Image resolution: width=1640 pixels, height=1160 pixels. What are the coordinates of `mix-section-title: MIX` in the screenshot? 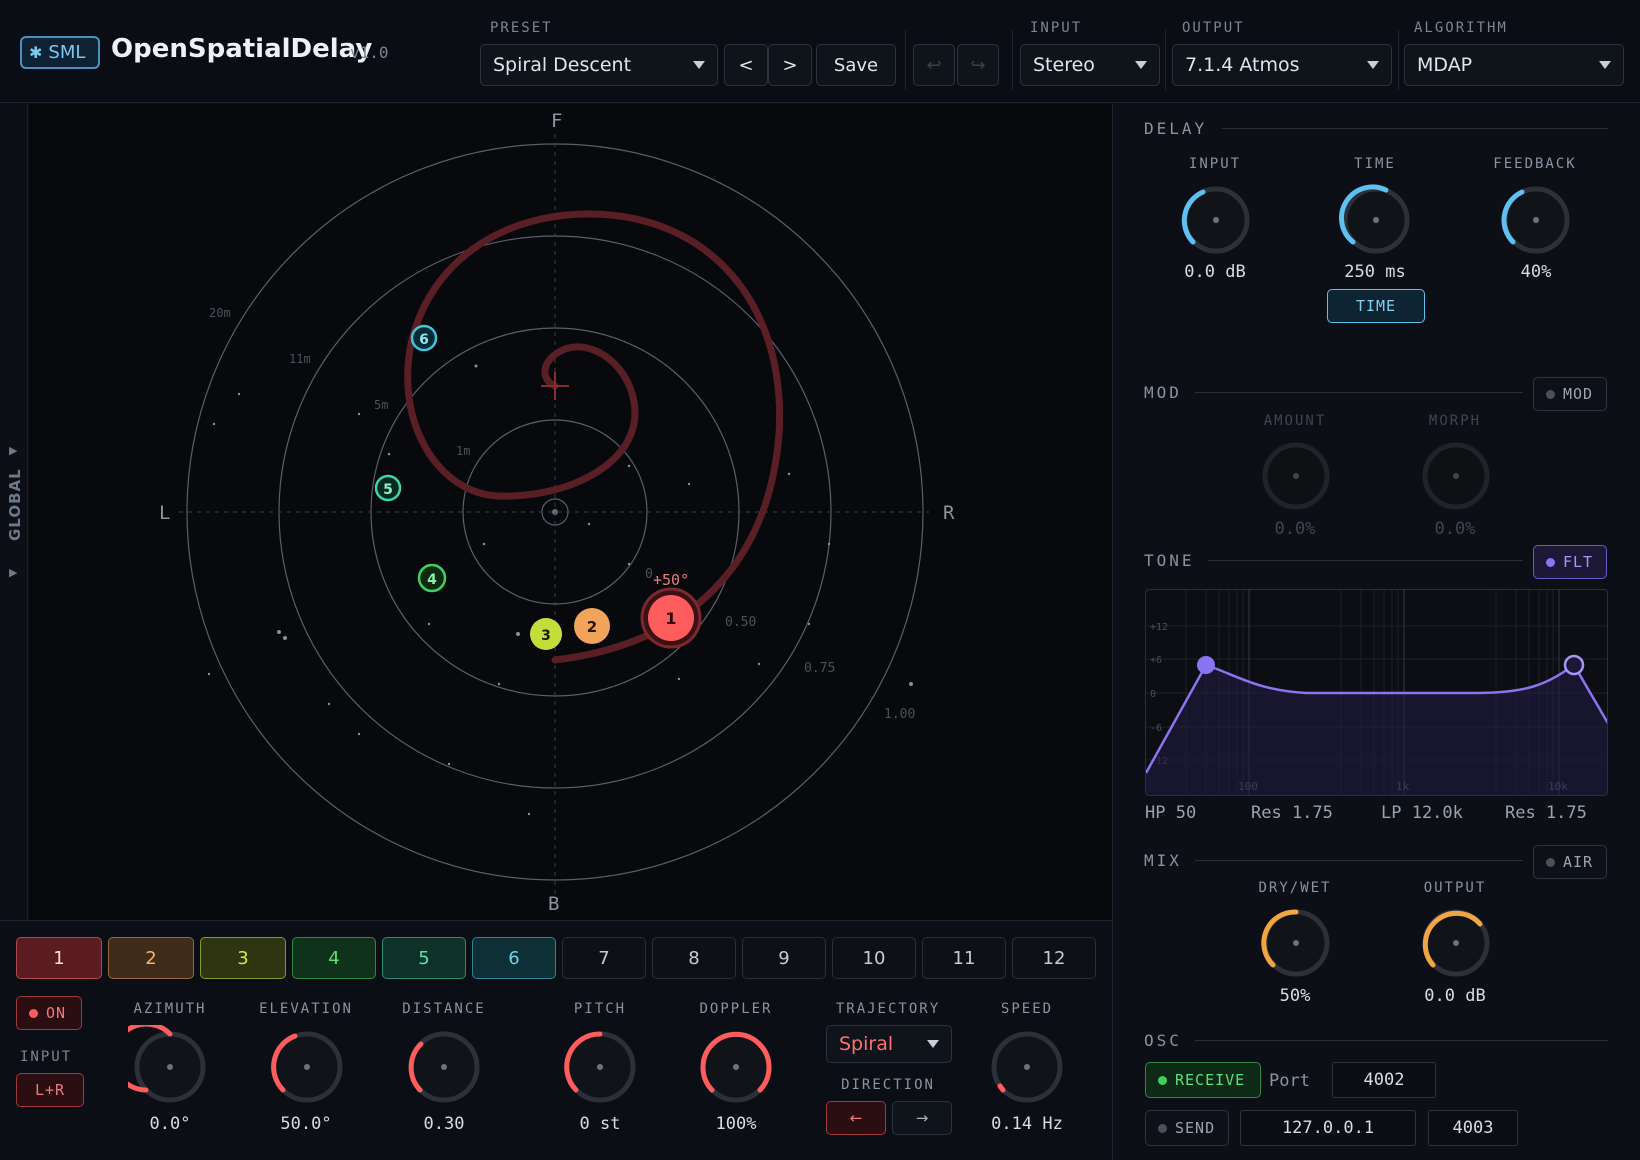 It's located at (1163, 860).